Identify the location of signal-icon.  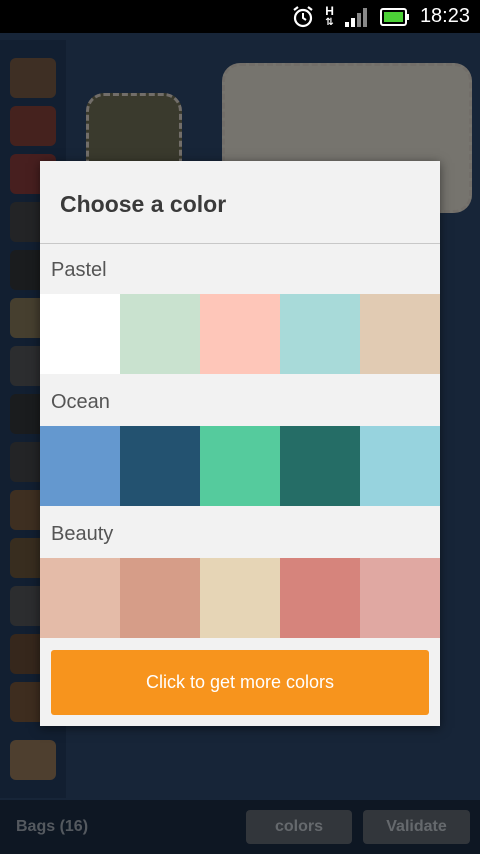
(357, 17).